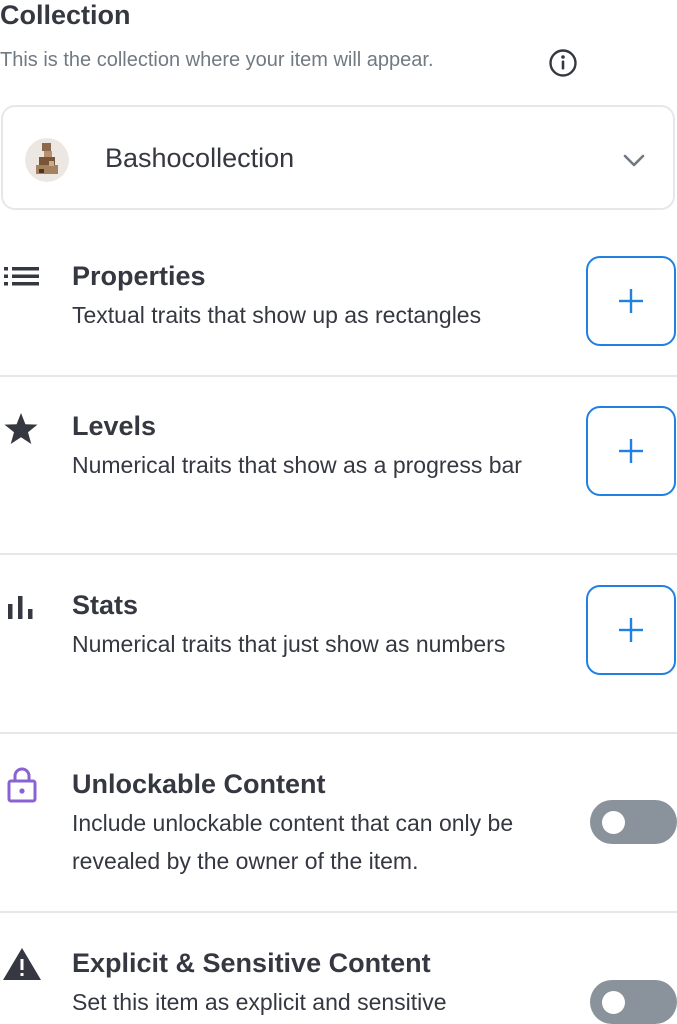 The width and height of the screenshot is (677, 1024). Describe the element at coordinates (139, 276) in the screenshot. I see `properties-title: Properties` at that location.